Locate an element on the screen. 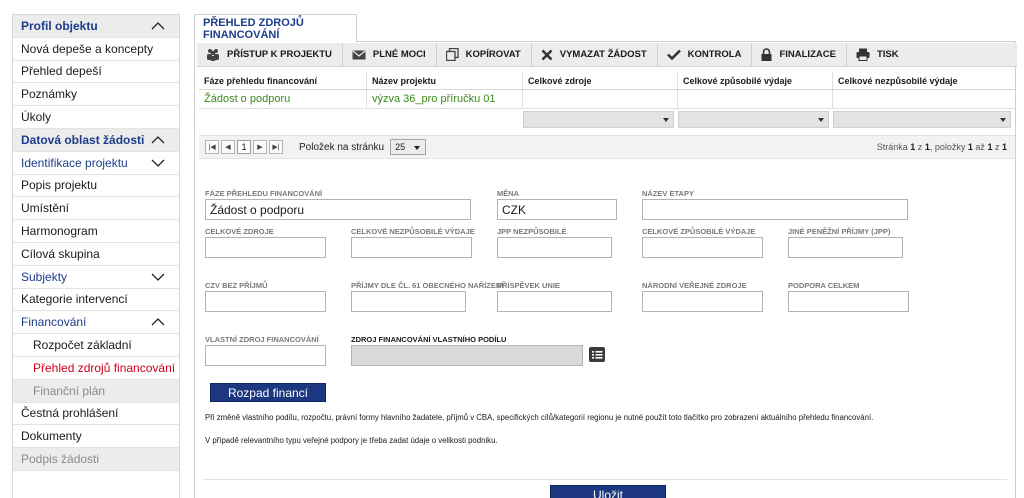 Image resolution: width=1024 pixels, height=498 pixels. grid-column-header: Fáze přehledu financování is located at coordinates (283, 80).